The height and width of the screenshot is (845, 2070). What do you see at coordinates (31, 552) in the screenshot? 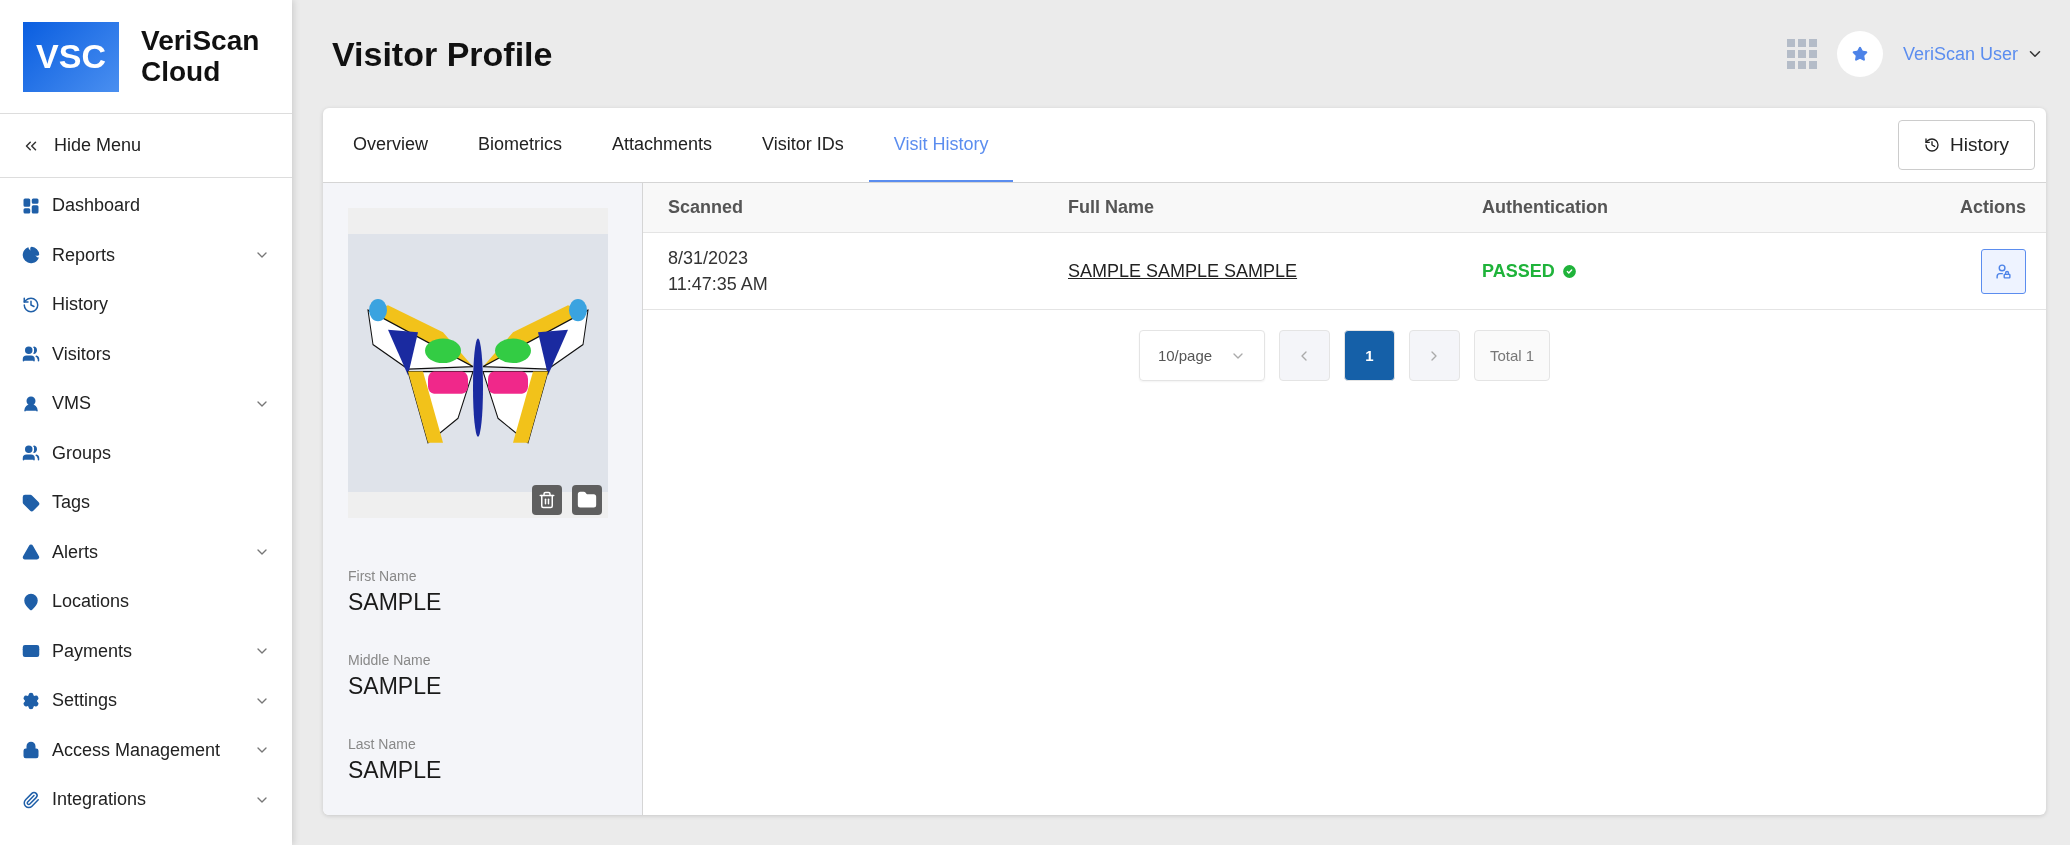
I see `warning-icon` at bounding box center [31, 552].